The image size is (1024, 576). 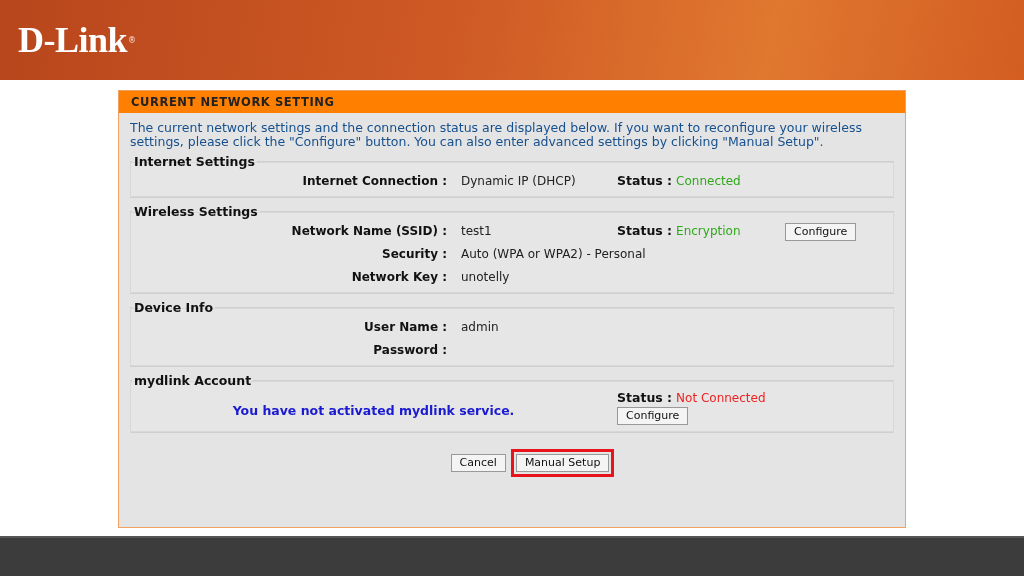 What do you see at coordinates (132, 40) in the screenshot?
I see `registered-mark: ®` at bounding box center [132, 40].